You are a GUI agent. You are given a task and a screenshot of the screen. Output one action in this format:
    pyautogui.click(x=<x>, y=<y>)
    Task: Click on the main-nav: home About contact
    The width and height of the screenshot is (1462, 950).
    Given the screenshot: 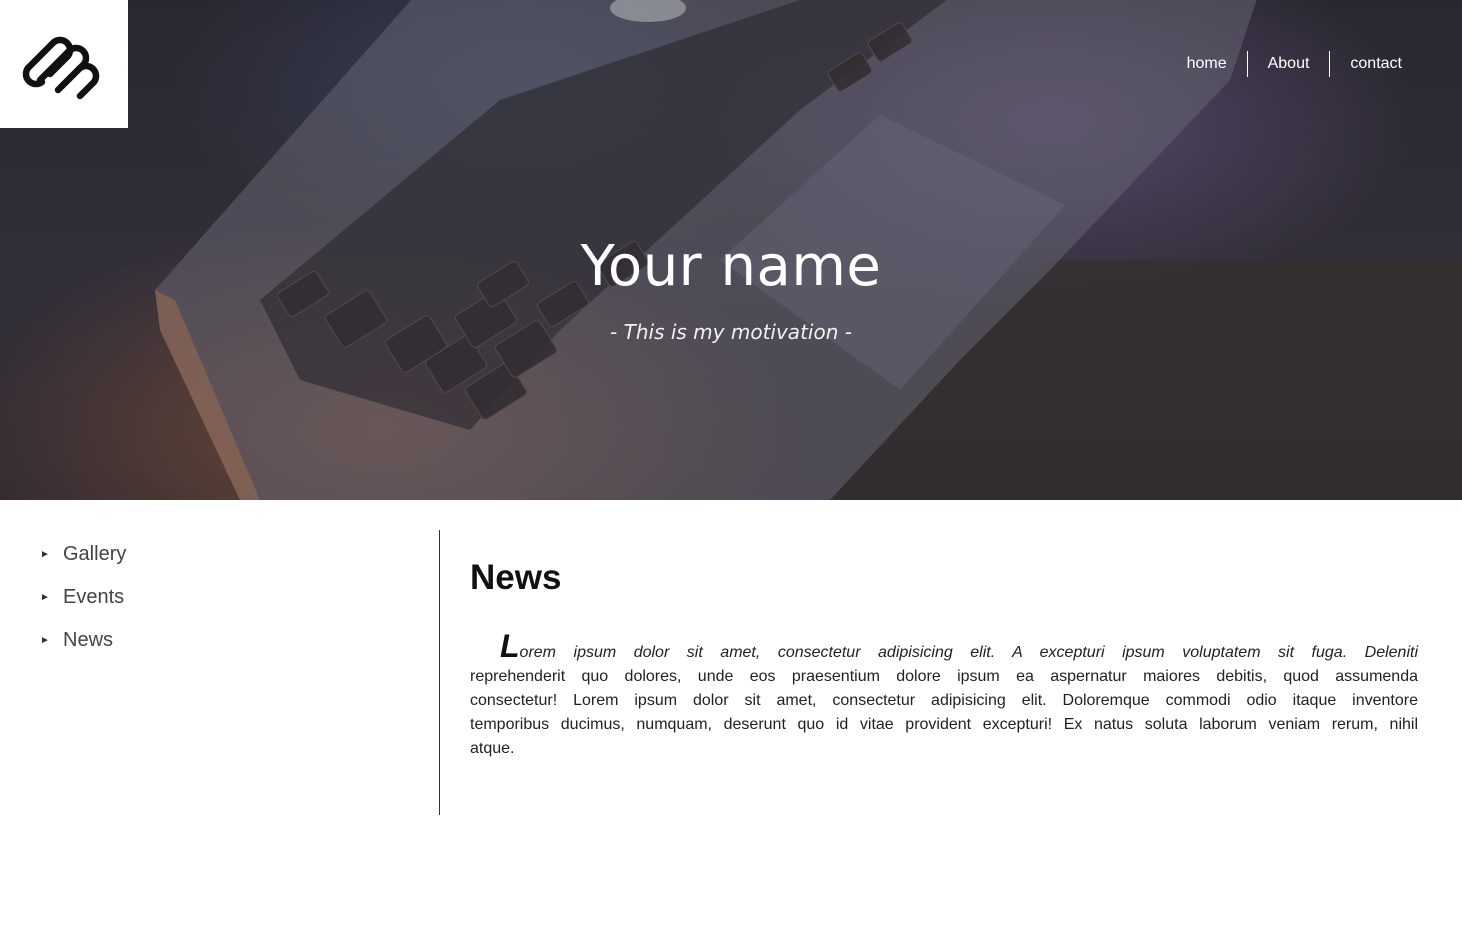 What is the action you would take?
    pyautogui.click(x=1294, y=64)
    